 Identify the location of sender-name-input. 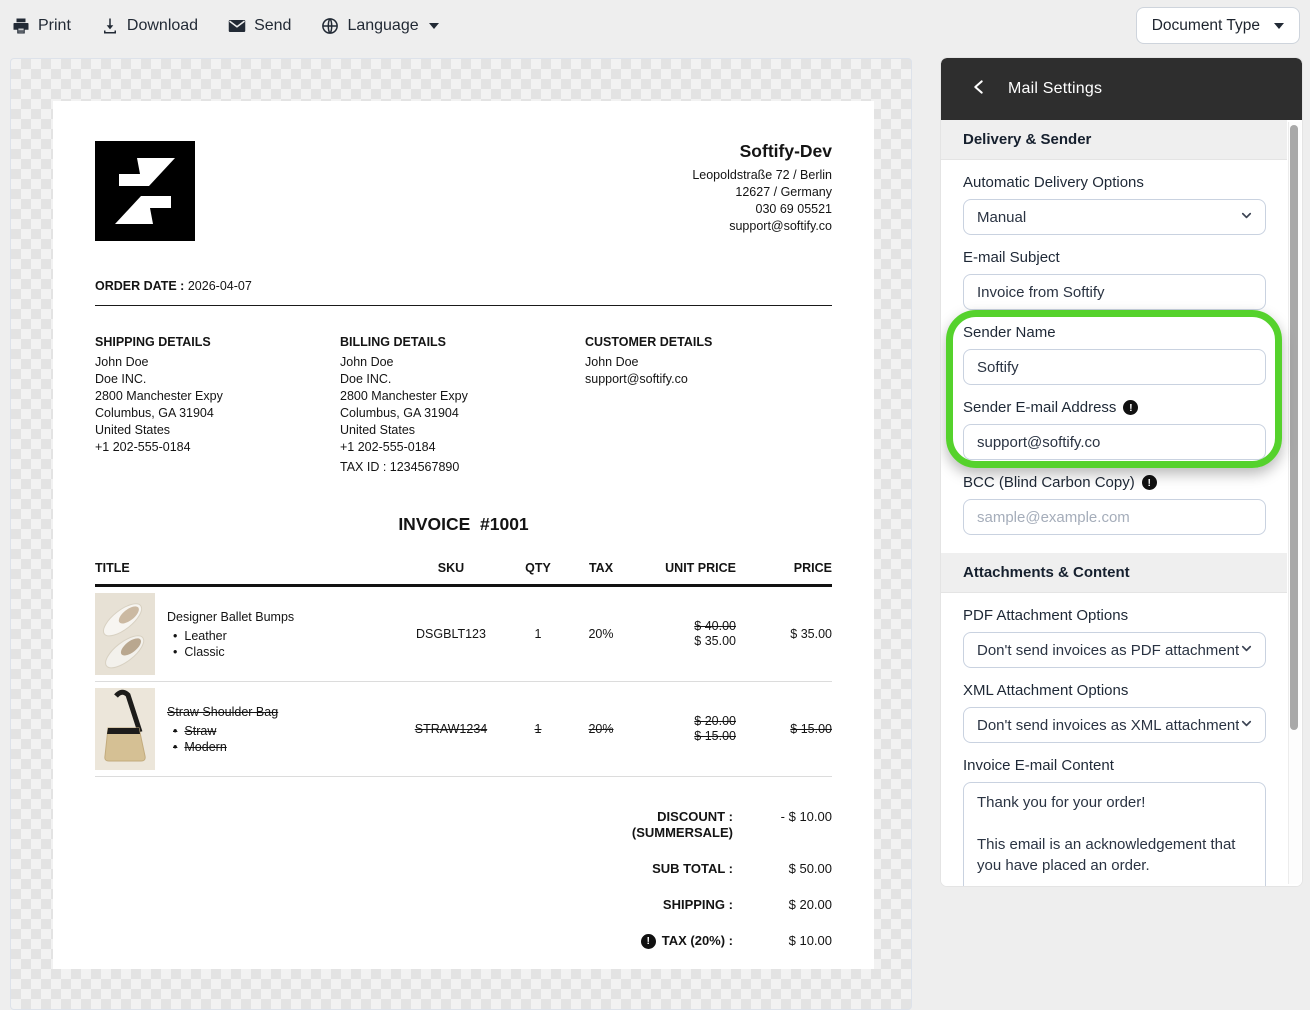
(1114, 367).